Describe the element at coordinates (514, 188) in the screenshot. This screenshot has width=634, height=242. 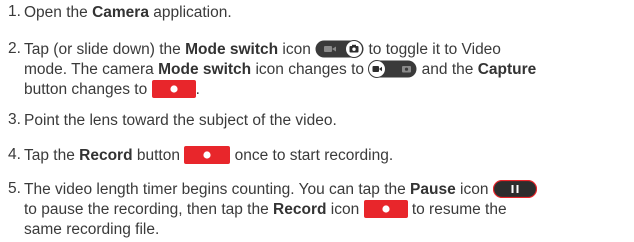
I see `pause-icon` at that location.